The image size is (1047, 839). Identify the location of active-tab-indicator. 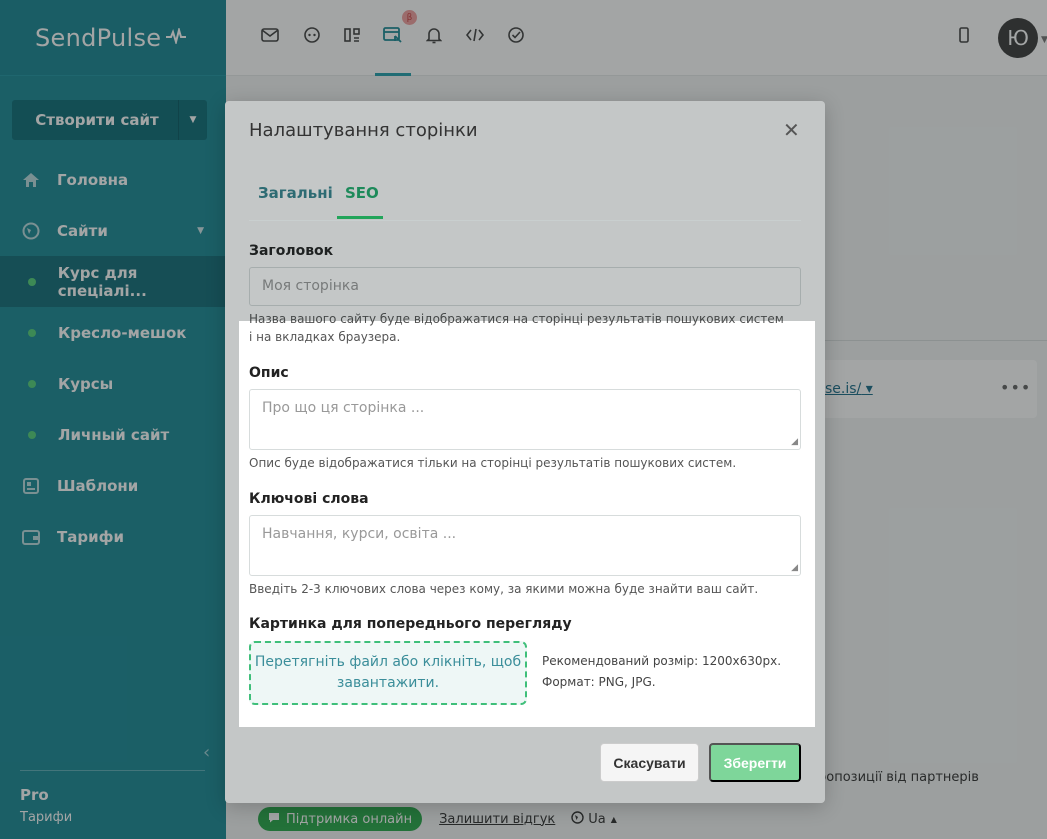
(360, 217).